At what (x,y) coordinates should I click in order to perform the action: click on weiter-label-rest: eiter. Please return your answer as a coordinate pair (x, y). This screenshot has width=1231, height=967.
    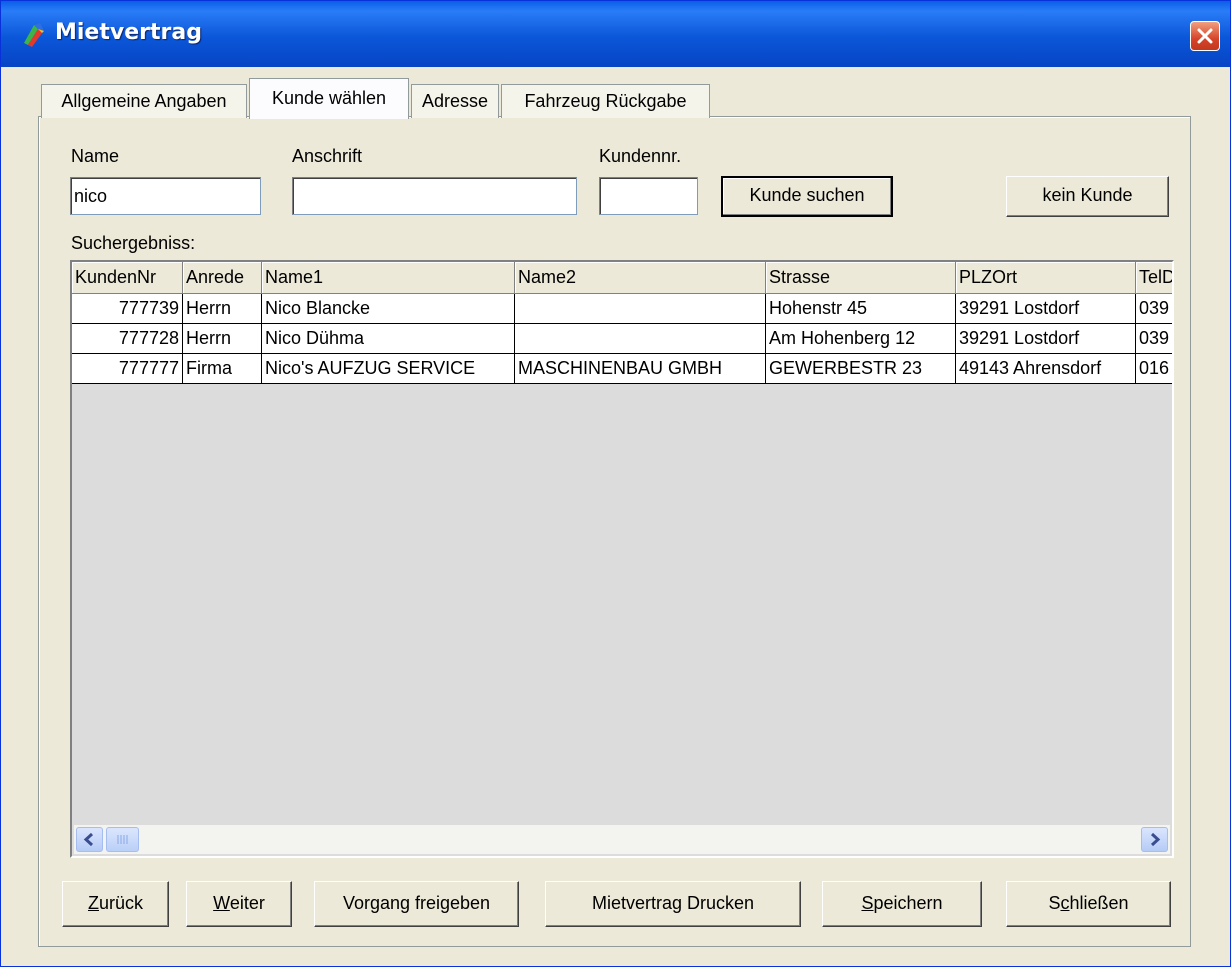
    Looking at the image, I should click on (247, 903).